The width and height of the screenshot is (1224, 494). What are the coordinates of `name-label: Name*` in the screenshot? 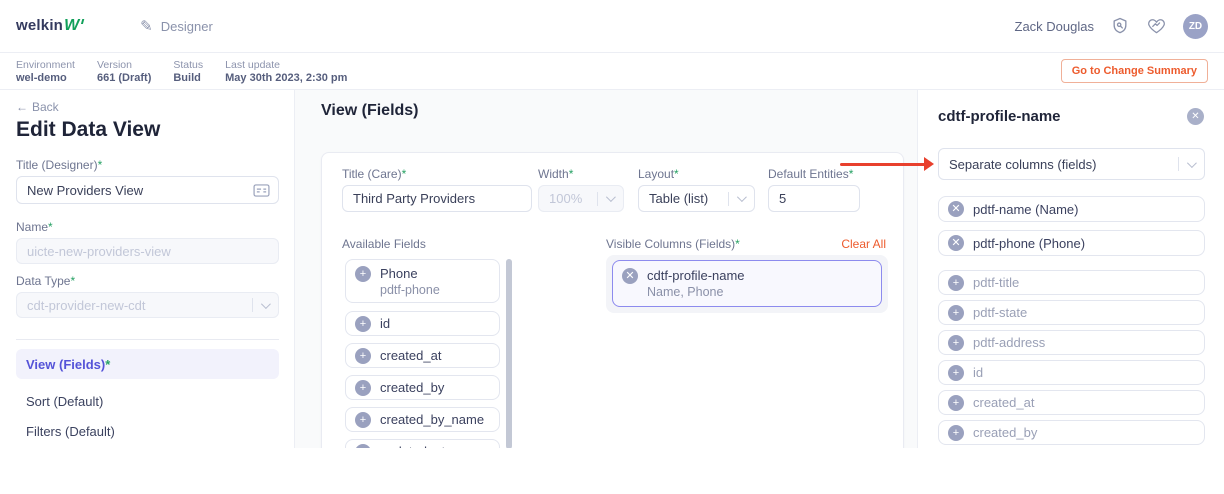 It's located at (34, 227).